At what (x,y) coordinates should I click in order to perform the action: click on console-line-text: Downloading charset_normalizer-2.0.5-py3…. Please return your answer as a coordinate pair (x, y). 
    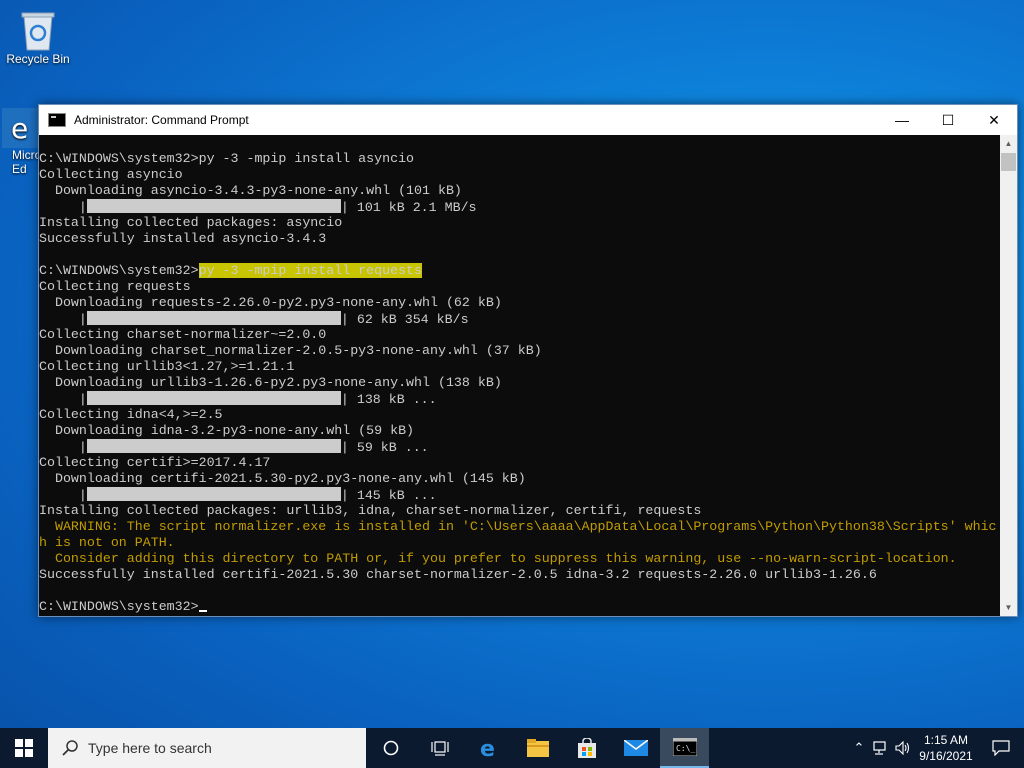
    Looking at the image, I should click on (290, 350).